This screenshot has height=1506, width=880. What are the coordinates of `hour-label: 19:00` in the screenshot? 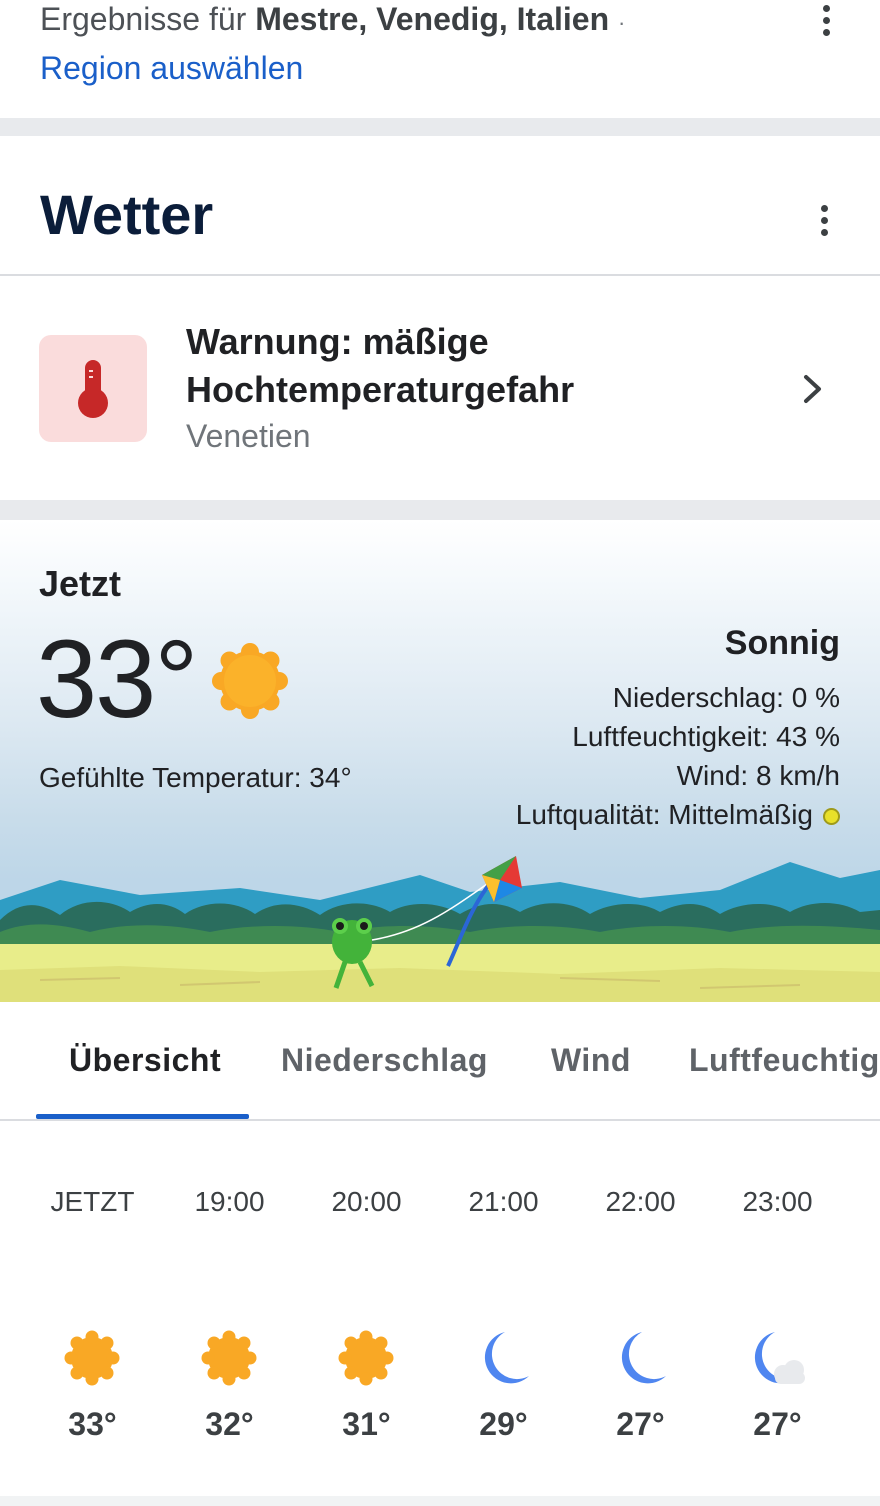 It's located at (229, 1201).